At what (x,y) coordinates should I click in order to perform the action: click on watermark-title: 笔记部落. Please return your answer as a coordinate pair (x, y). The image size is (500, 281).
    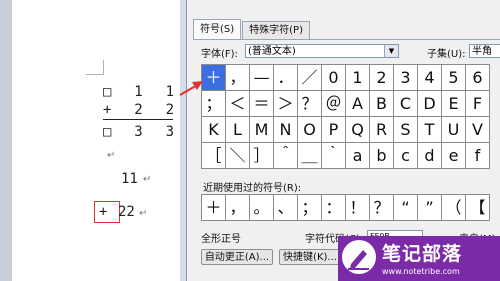
    Looking at the image, I should click on (422, 254).